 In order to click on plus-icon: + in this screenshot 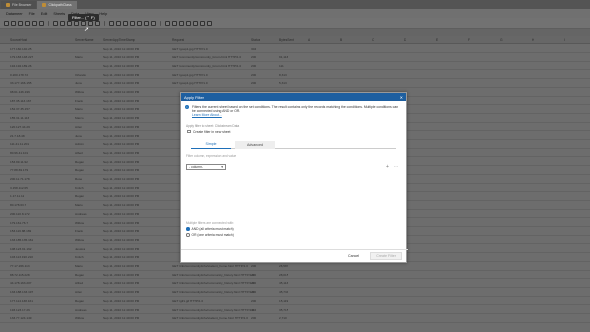, I will do `click(387, 167)`.